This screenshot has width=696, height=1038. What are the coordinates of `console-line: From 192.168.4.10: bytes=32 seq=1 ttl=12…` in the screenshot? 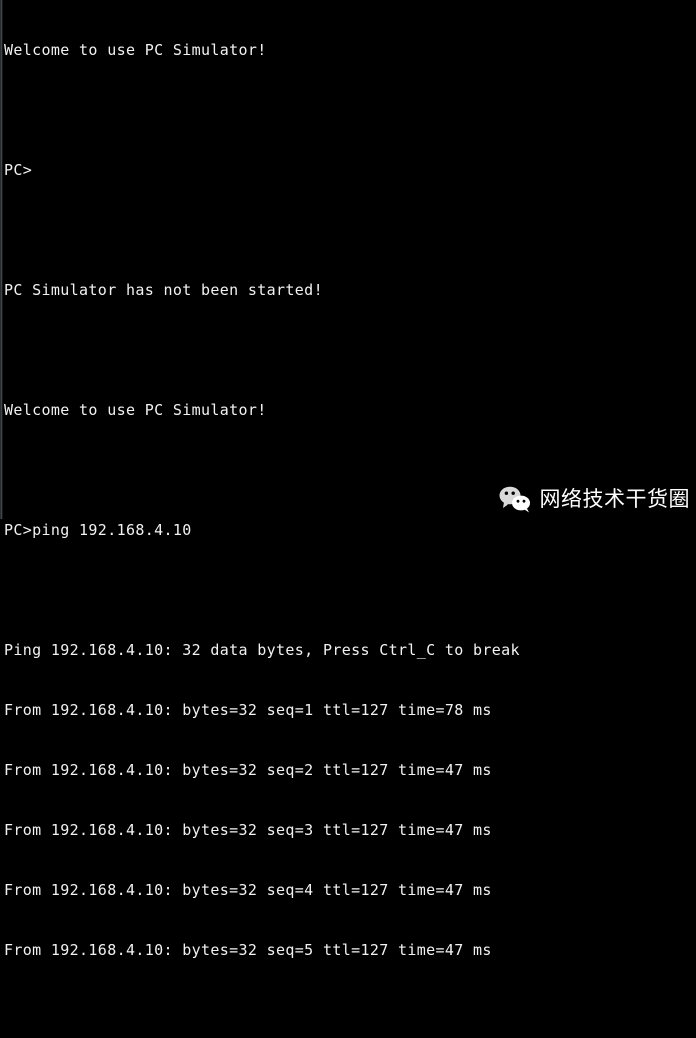 It's located at (248, 710).